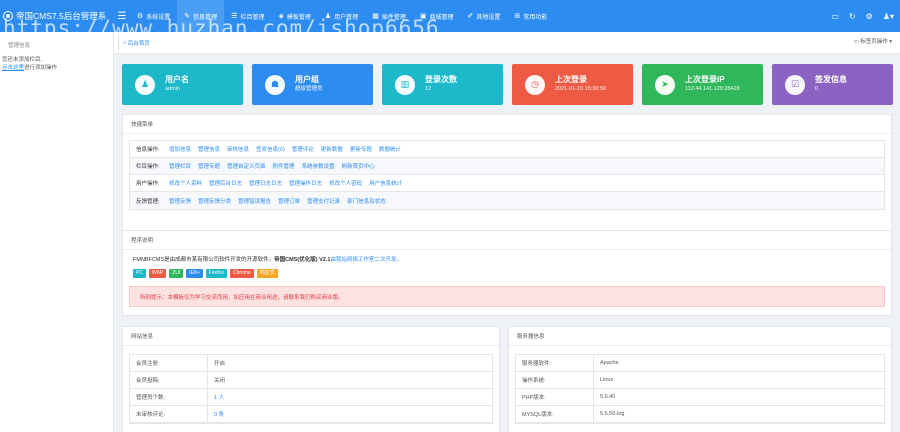  What do you see at coordinates (312, 84) in the screenshot?
I see `stat-card: ☗ 用户组 超级管理员` at bounding box center [312, 84].